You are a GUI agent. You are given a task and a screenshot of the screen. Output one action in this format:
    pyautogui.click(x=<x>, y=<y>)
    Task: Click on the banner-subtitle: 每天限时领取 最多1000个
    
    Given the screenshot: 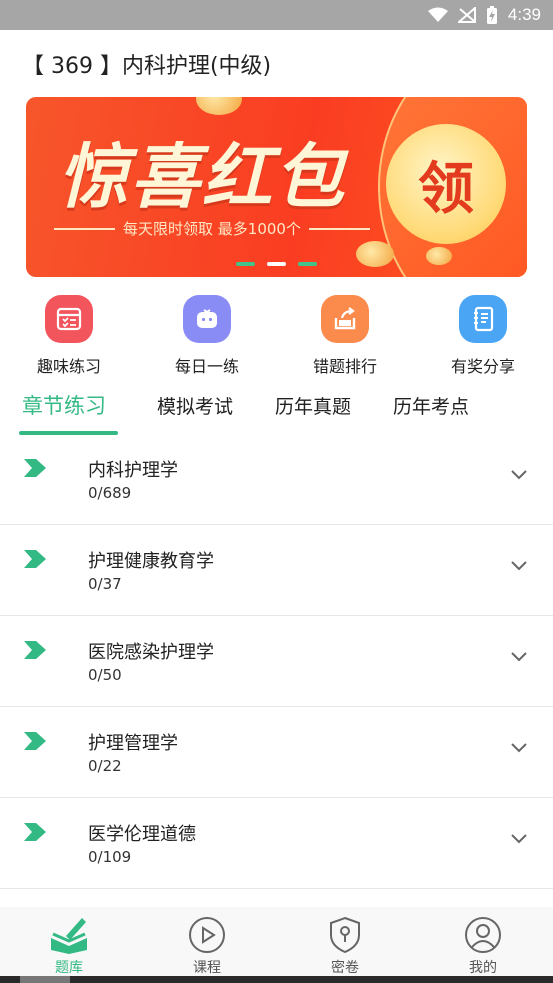 What is the action you would take?
    pyautogui.click(x=212, y=228)
    